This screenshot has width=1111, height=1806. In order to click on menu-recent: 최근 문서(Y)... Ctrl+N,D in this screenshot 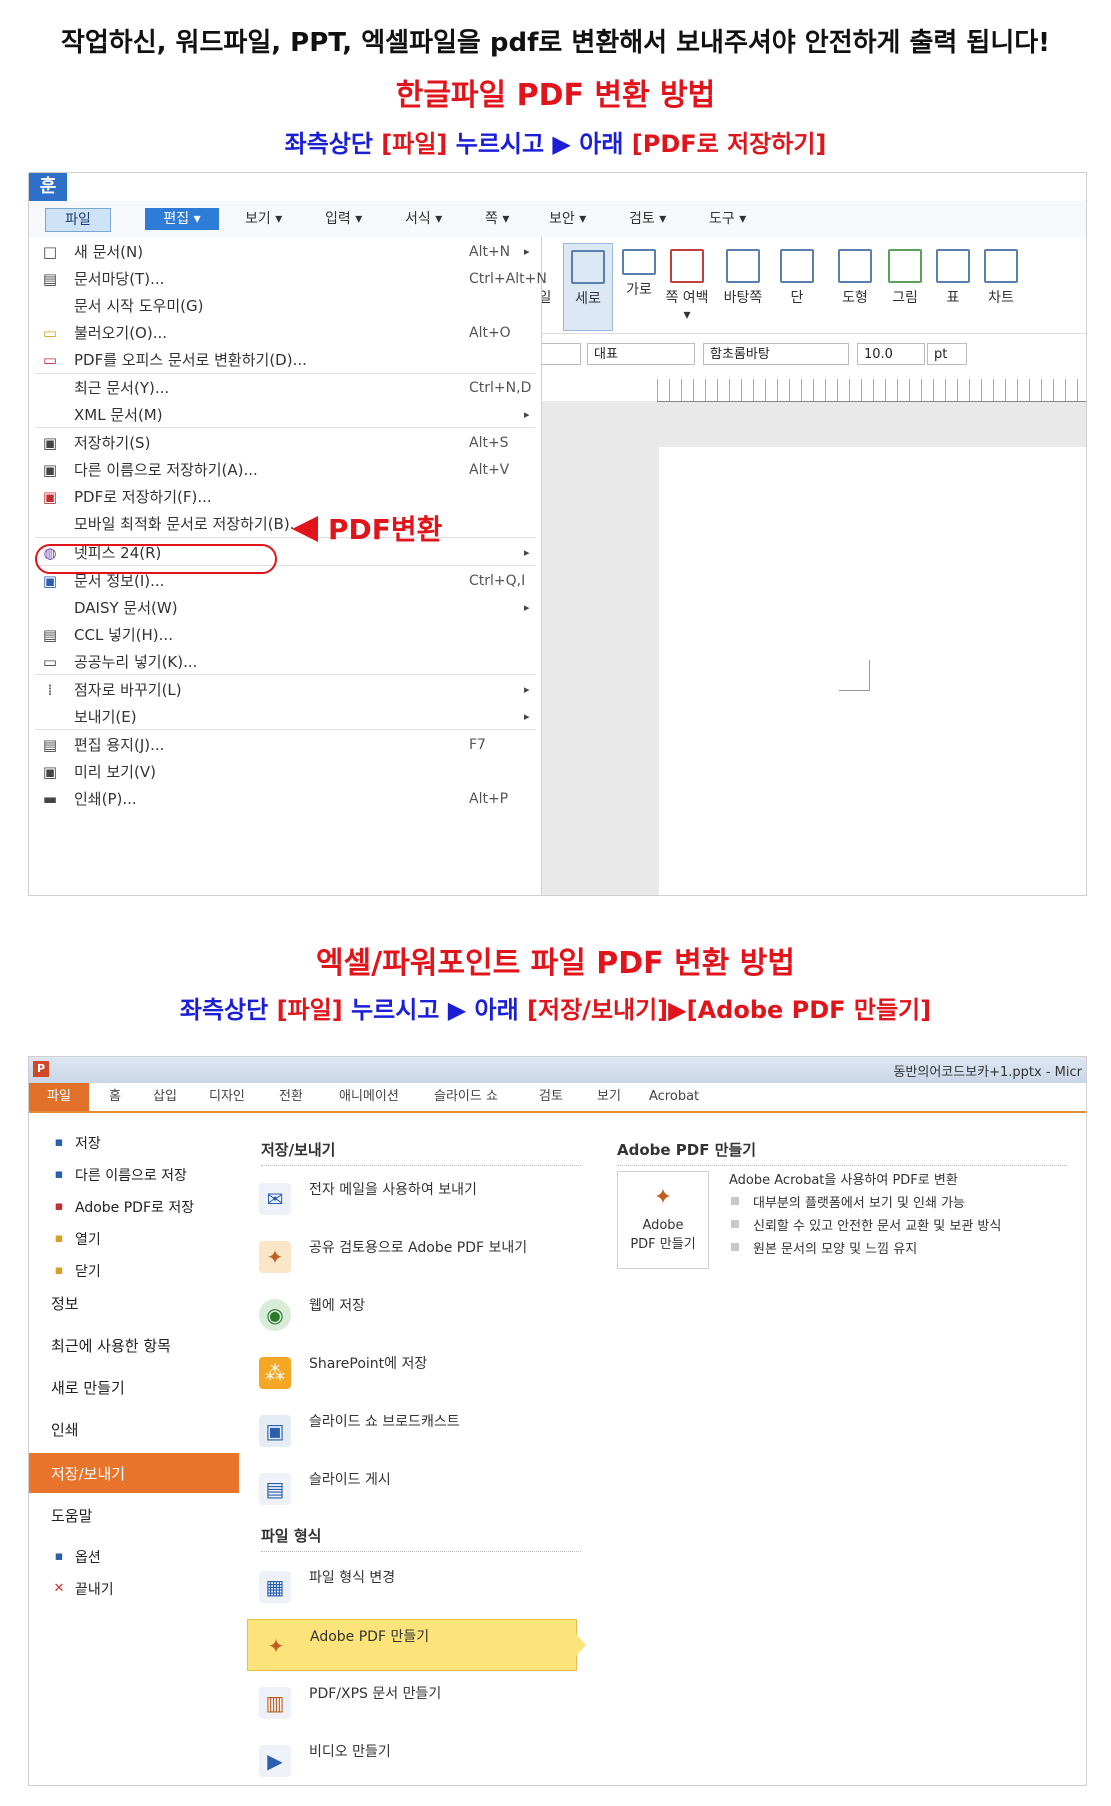, I will do `click(285, 388)`.